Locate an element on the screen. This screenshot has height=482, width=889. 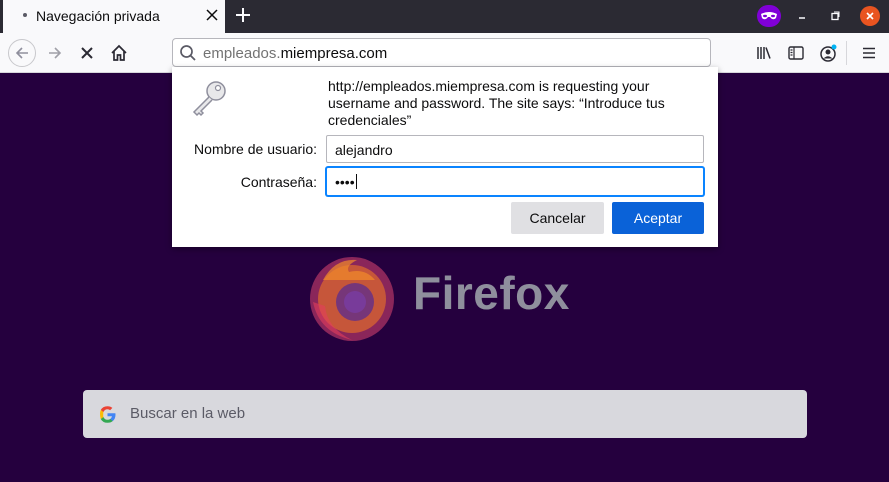
password-mask: •••• is located at coordinates (345, 182).